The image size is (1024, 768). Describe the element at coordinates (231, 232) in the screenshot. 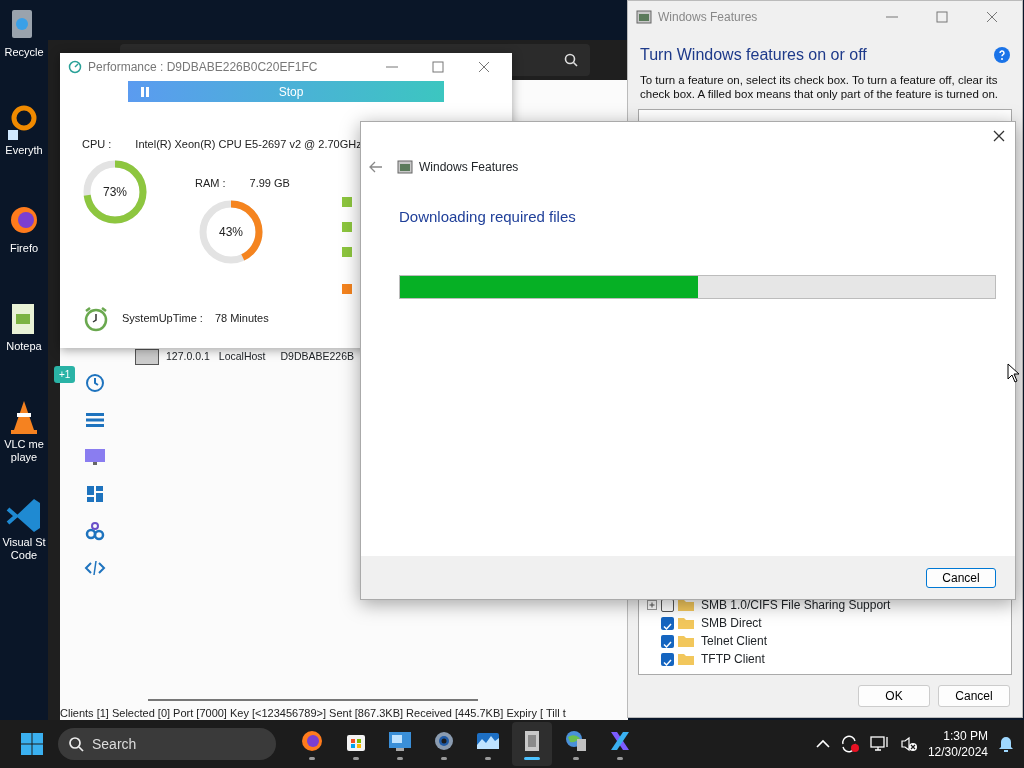

I see `gauge-reading: 43%` at that location.